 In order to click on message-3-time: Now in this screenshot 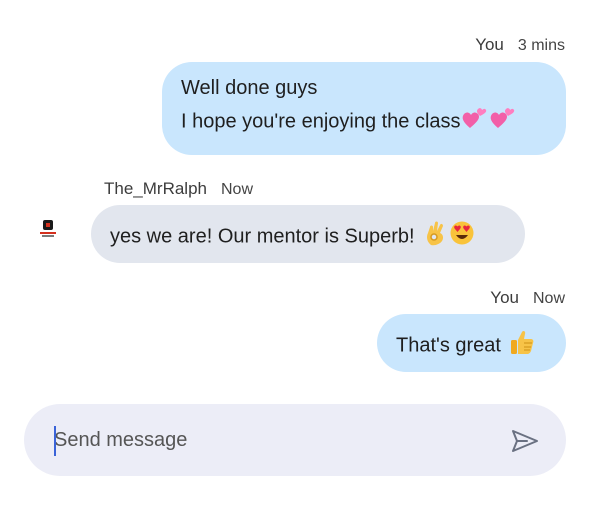, I will do `click(548, 298)`.